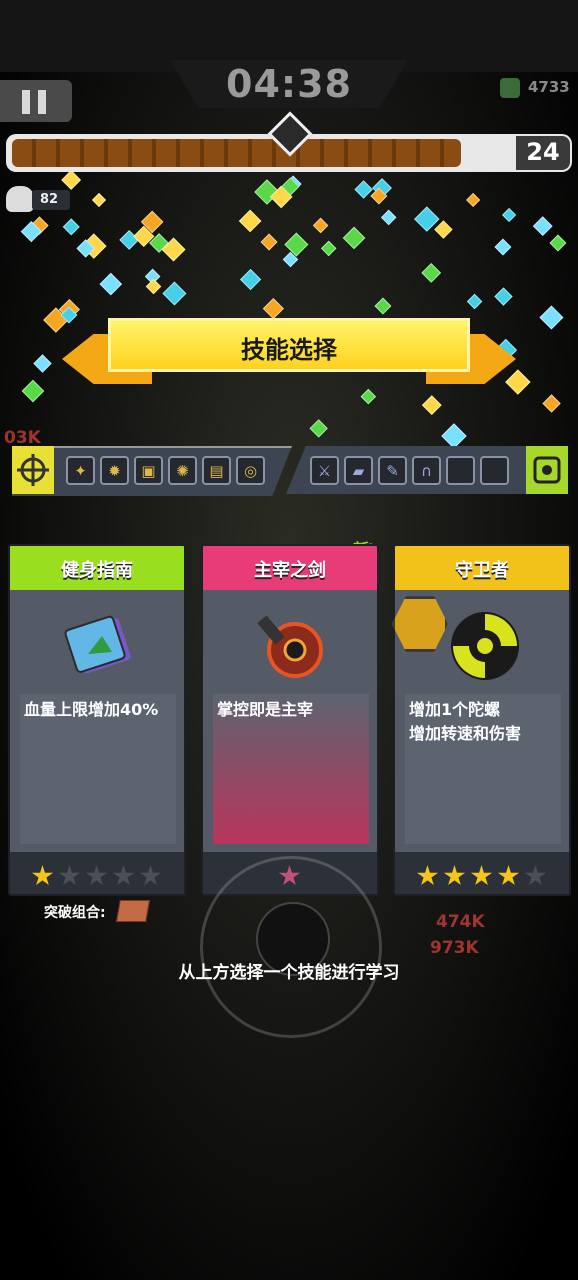  I want to click on card-description: 掌控即是主宰, so click(293, 710).